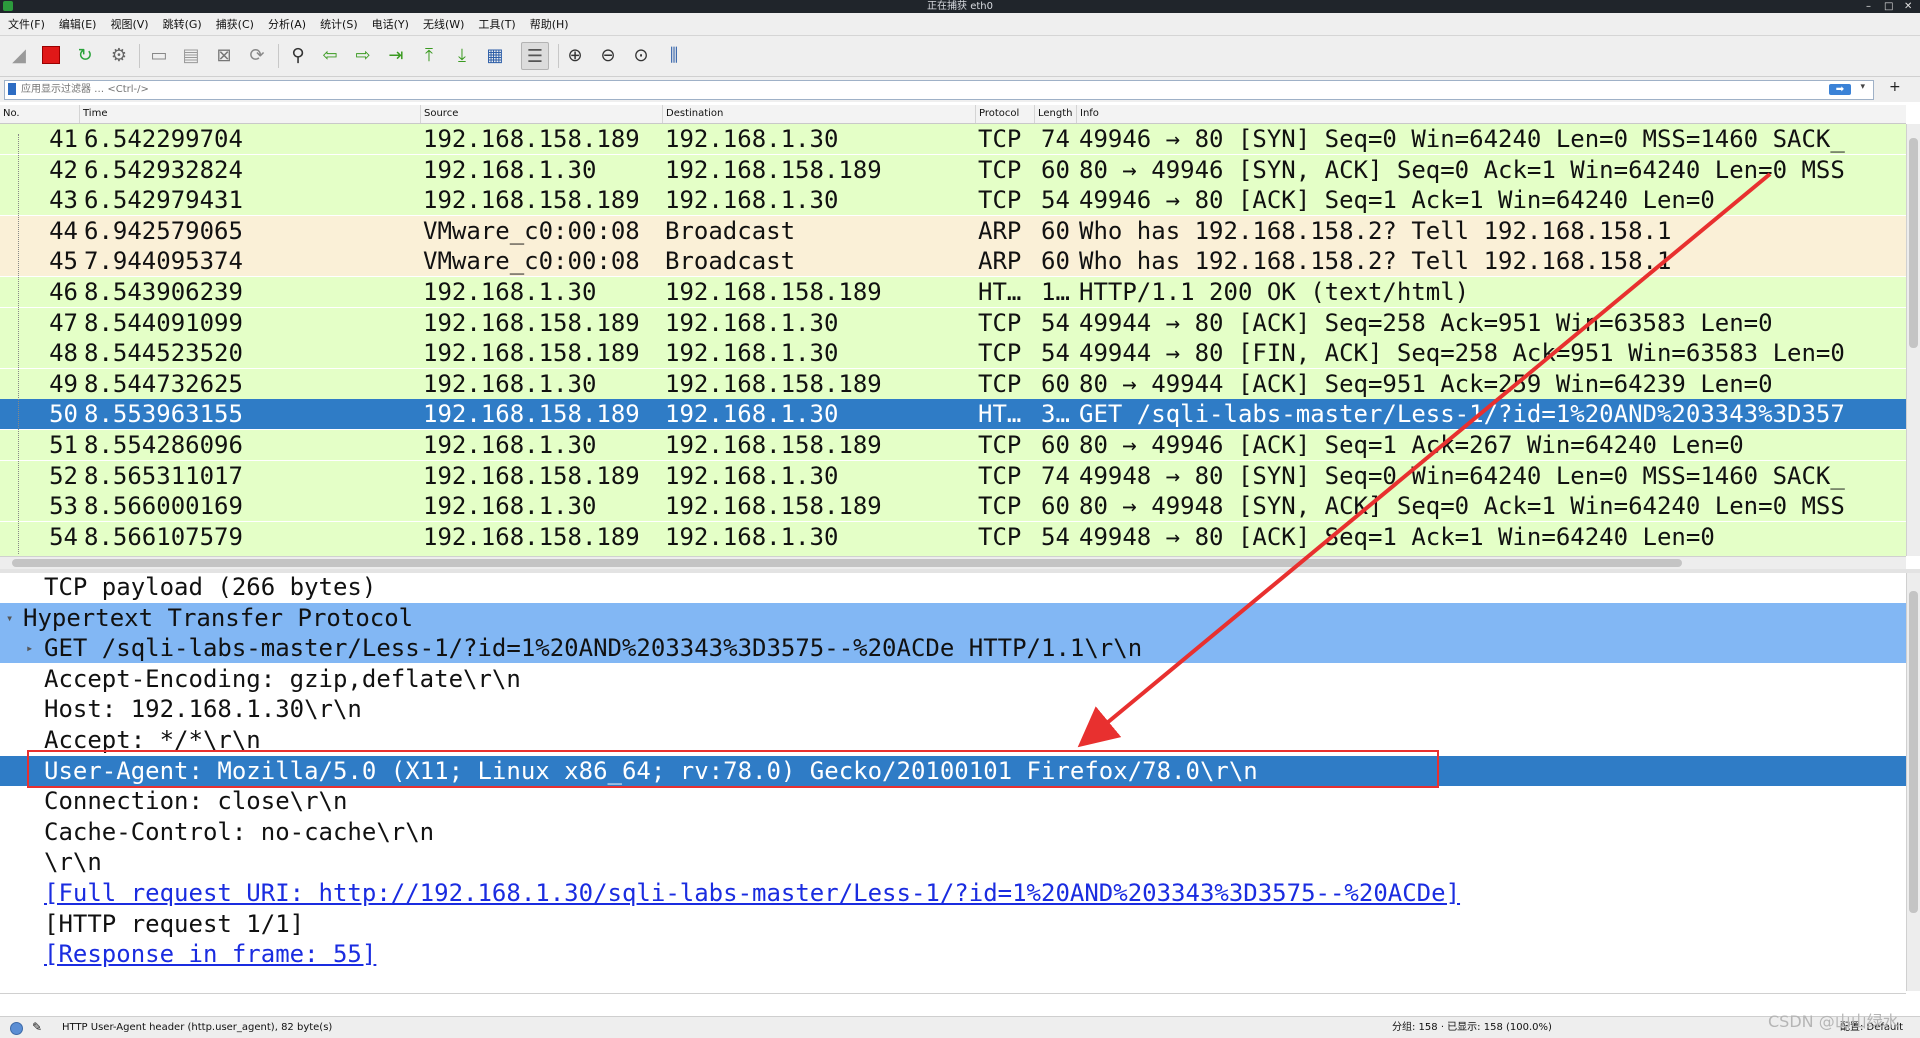 This screenshot has width=1920, height=1038. Describe the element at coordinates (953, 1003) in the screenshot. I see `packet-bytes-pane` at that location.